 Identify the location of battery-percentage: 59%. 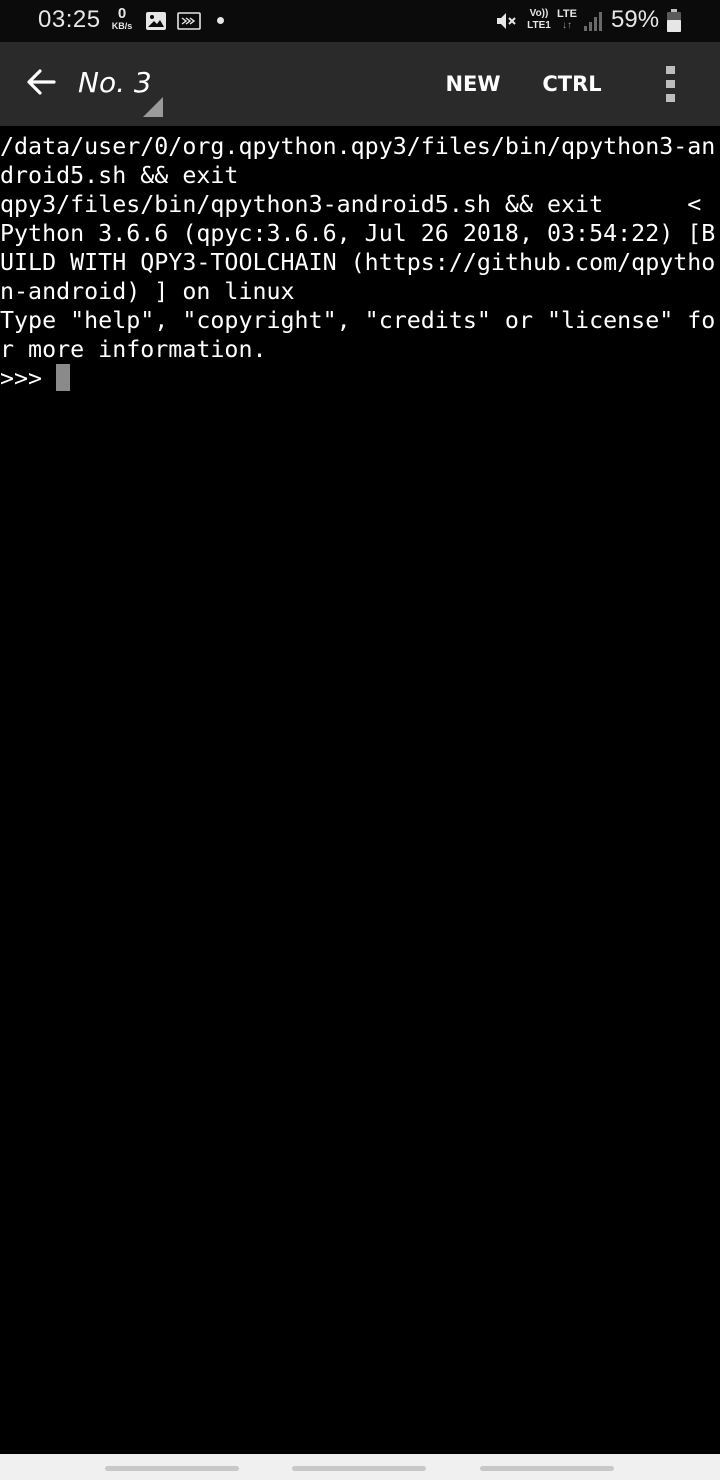
(635, 19).